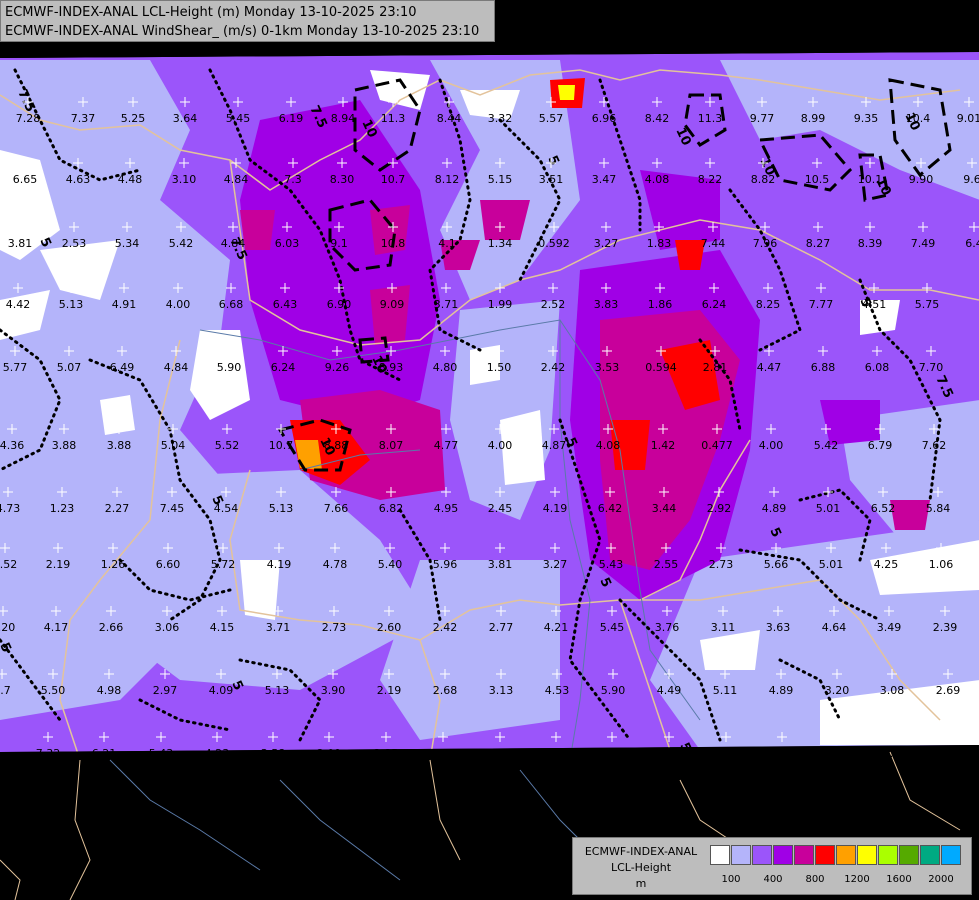 Image resolution: width=979 pixels, height=900 pixels. What do you see at coordinates (837, 690) in the screenshot?
I see `grid-value: 3.20` at bounding box center [837, 690].